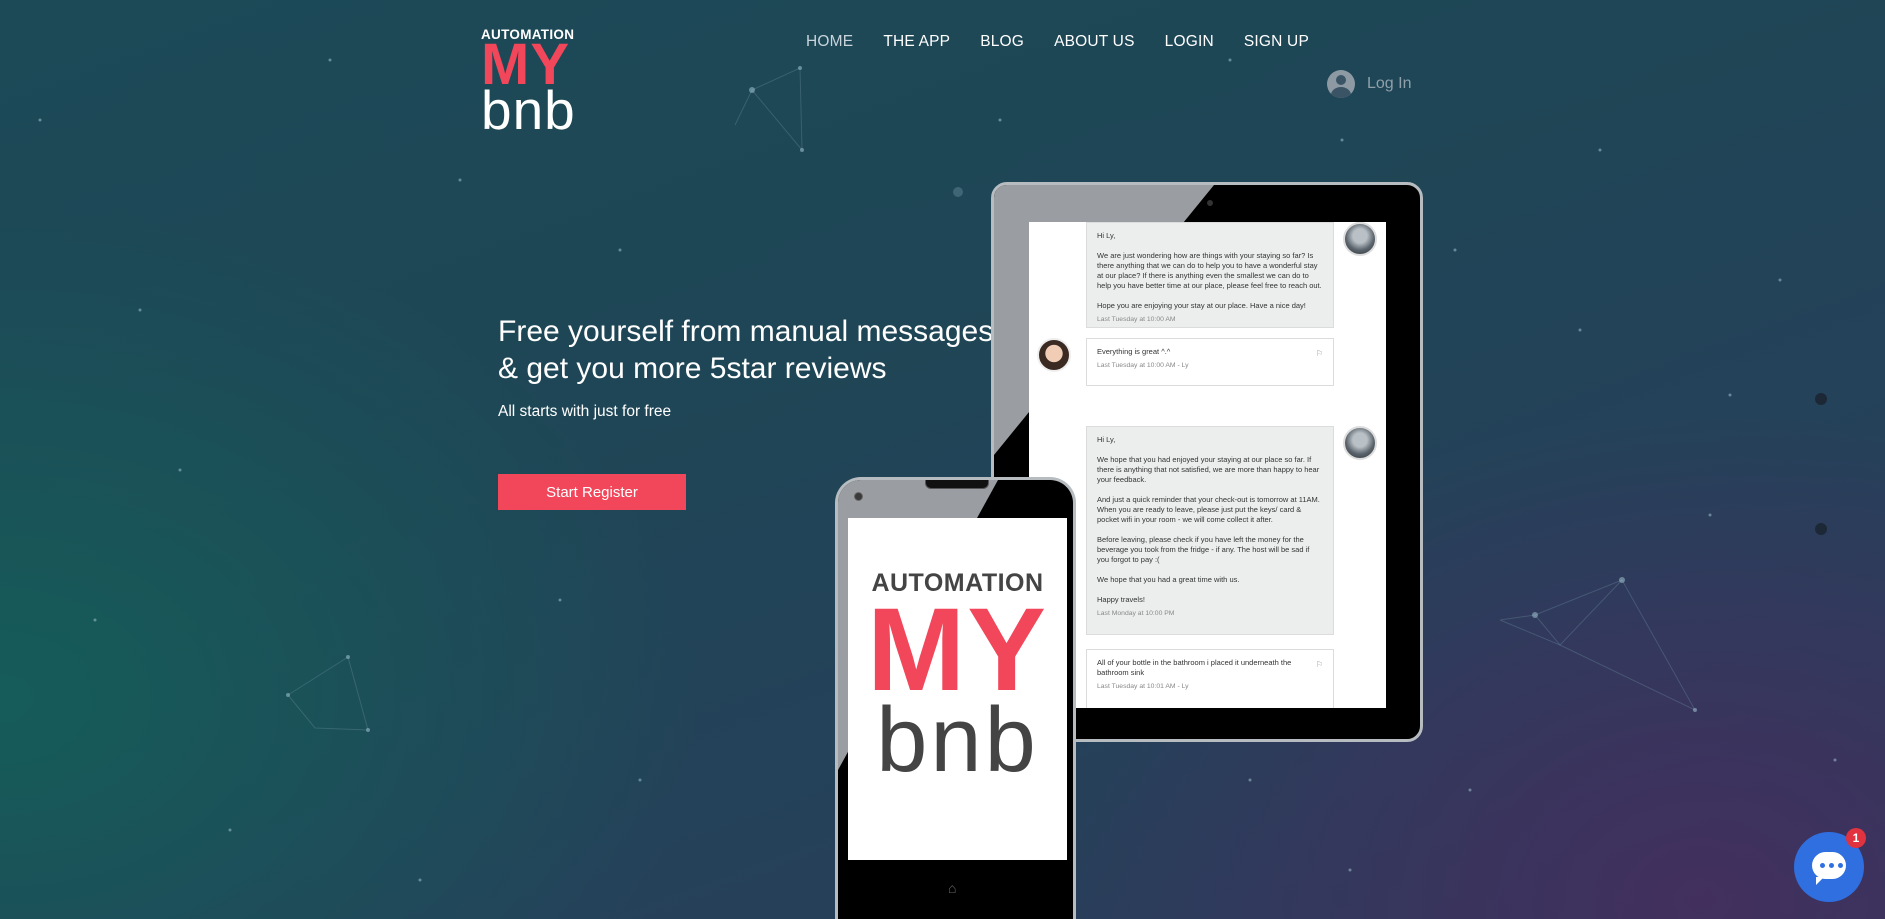 The width and height of the screenshot is (1885, 919). What do you see at coordinates (1054, 355) in the screenshot?
I see `guest-avatar` at bounding box center [1054, 355].